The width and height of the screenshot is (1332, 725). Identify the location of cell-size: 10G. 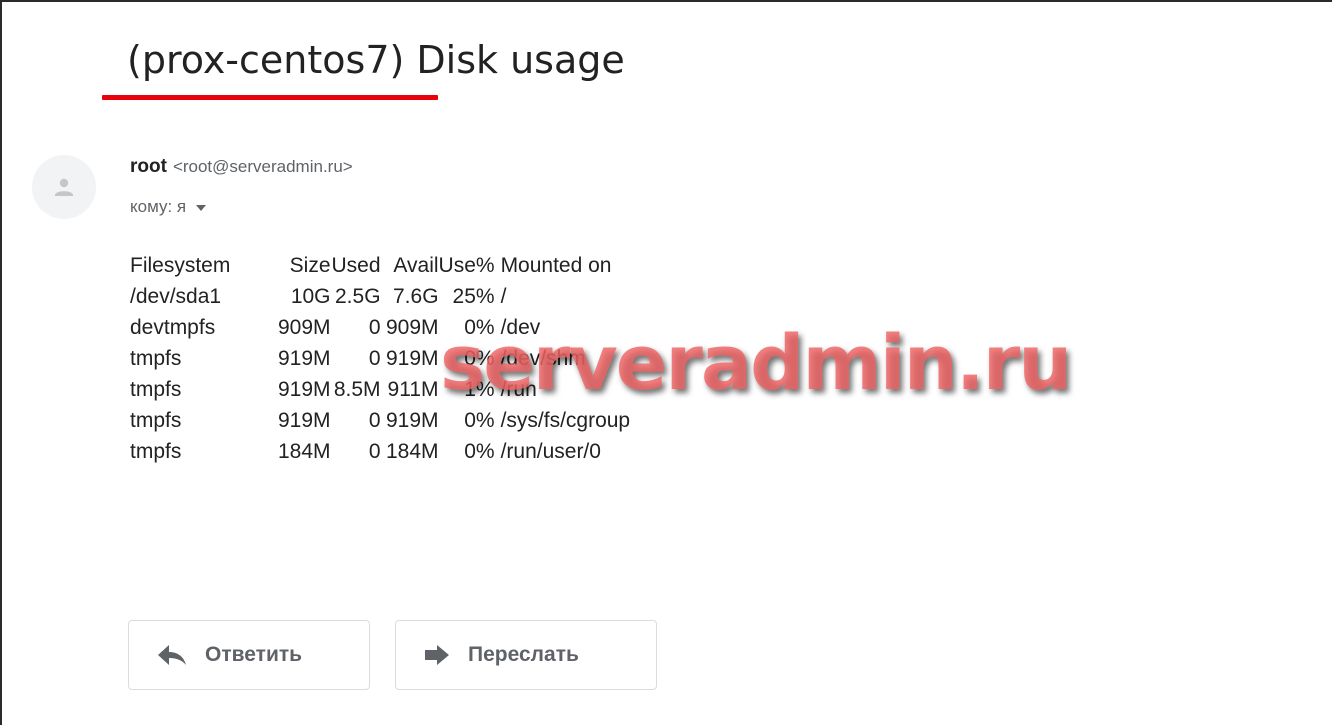
(310, 296).